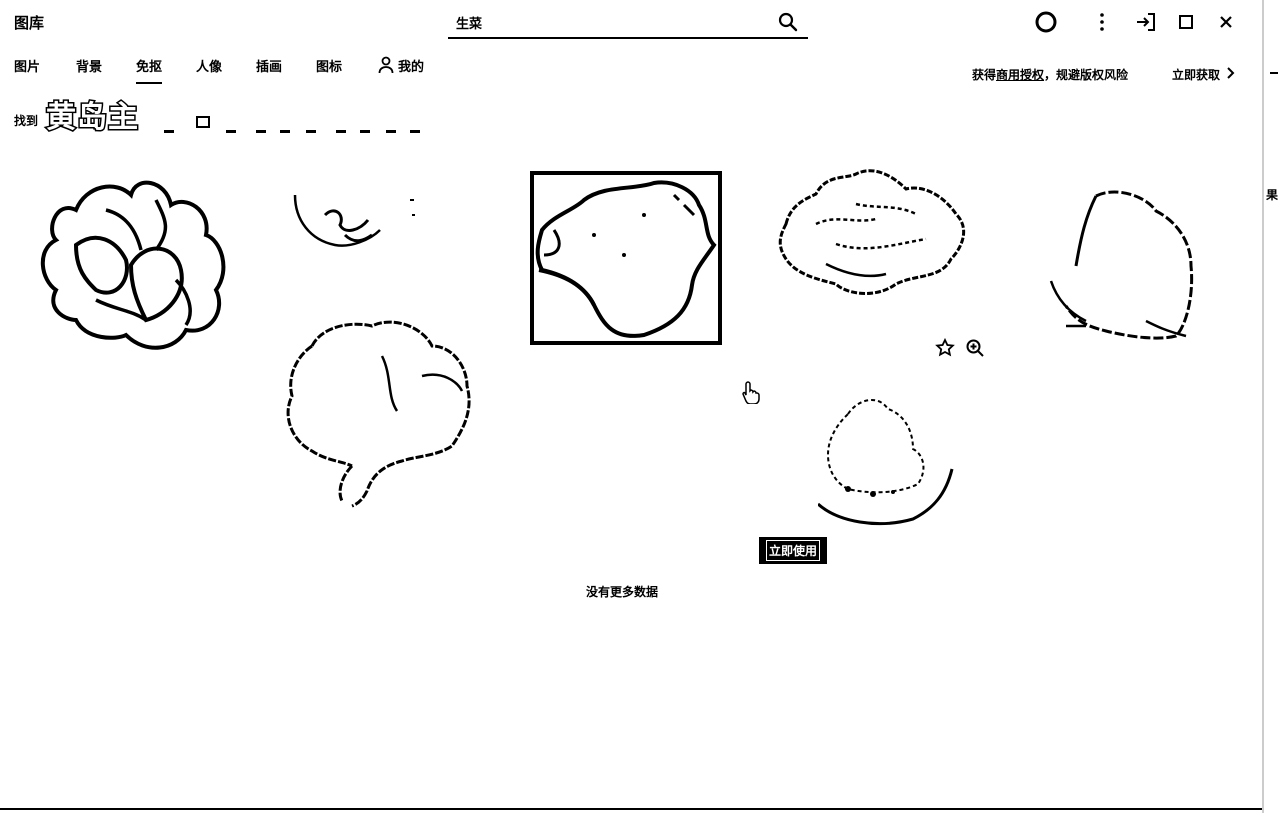  I want to click on star-icon, so click(945, 348).